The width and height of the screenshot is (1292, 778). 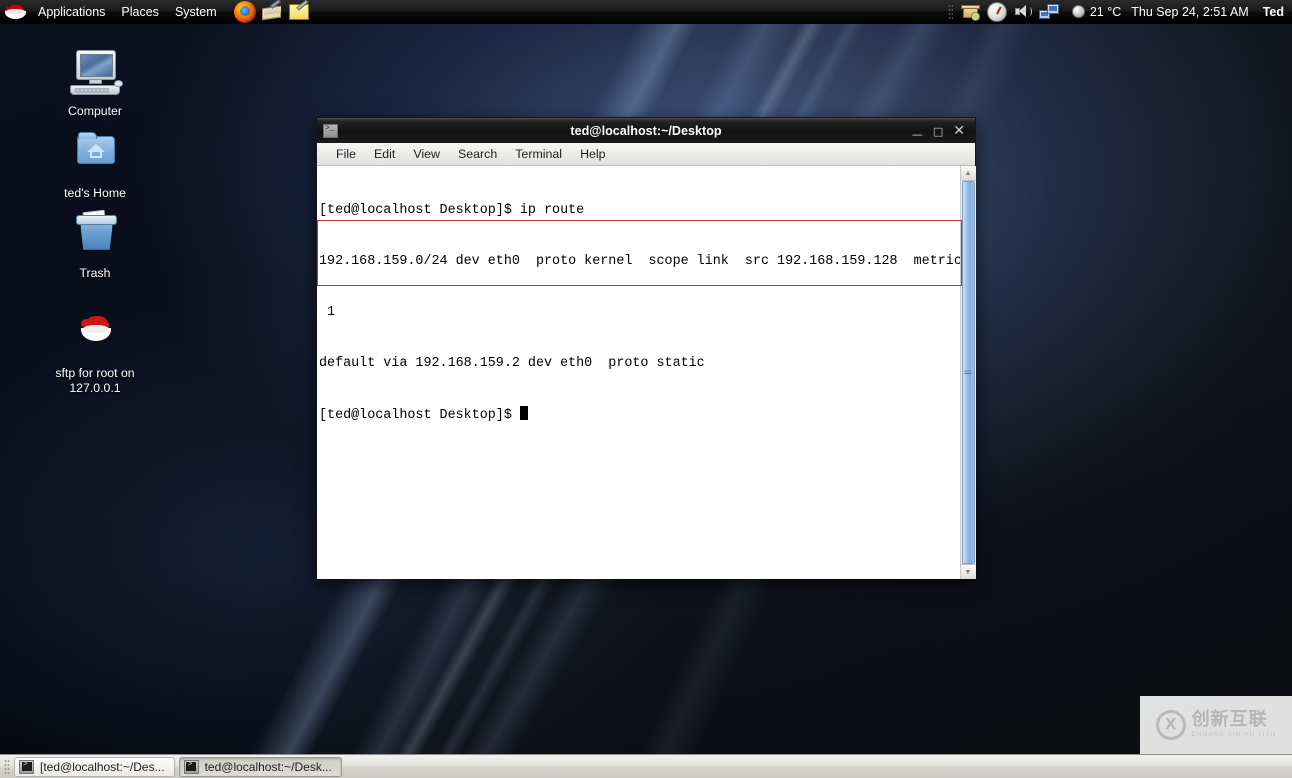 I want to click on terminal-cursor, so click(x=523, y=413).